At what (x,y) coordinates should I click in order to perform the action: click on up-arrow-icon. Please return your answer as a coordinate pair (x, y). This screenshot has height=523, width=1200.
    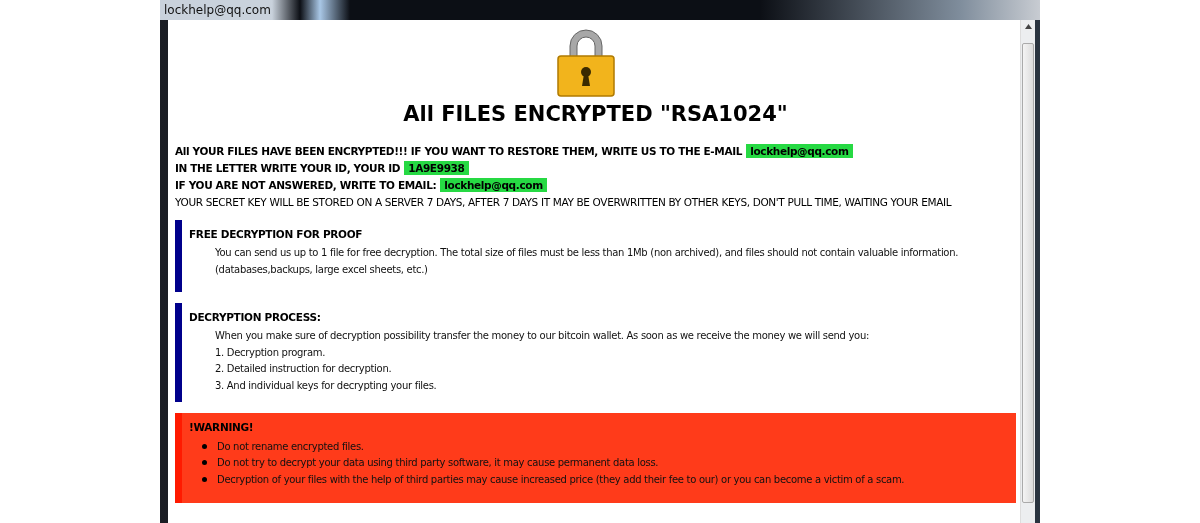
    Looking at the image, I should click on (1028, 26).